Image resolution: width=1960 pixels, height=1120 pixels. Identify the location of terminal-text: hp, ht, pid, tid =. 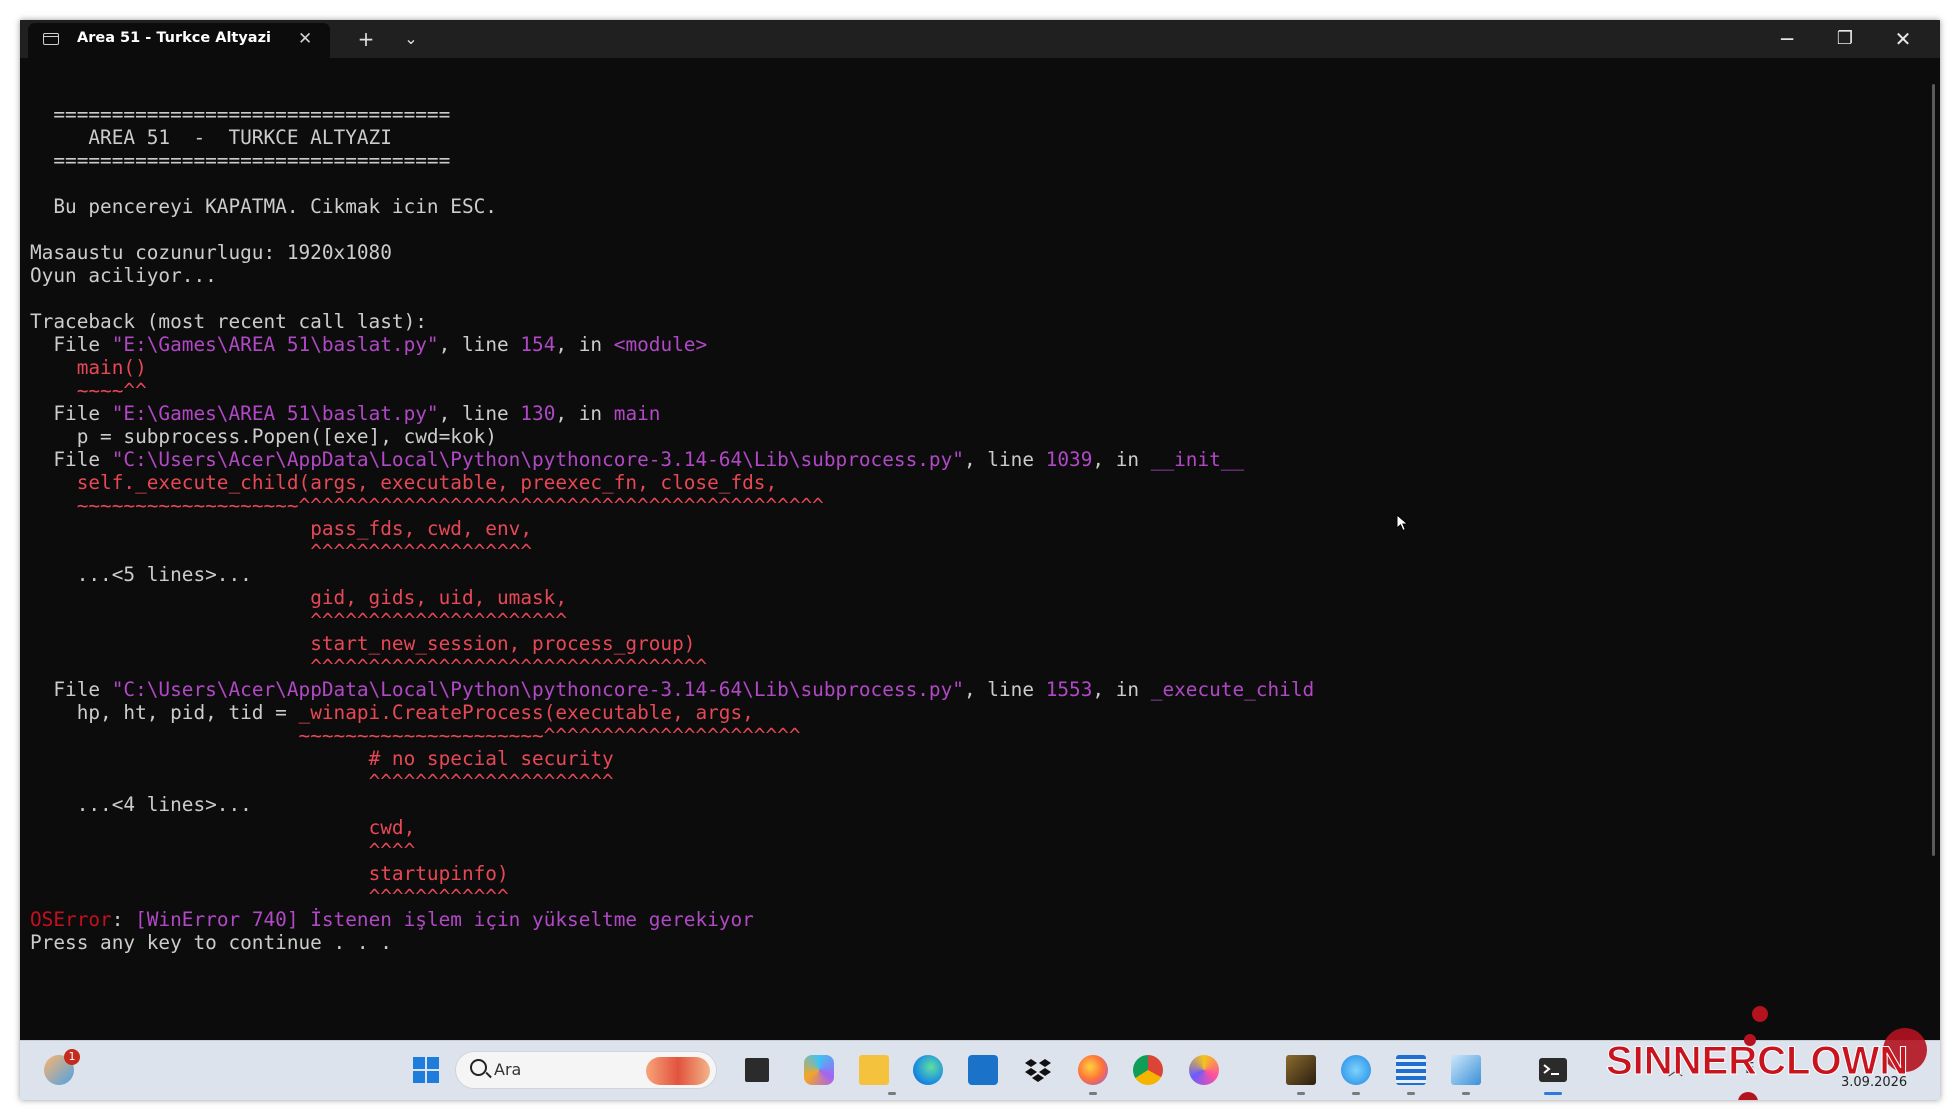
(164, 712).